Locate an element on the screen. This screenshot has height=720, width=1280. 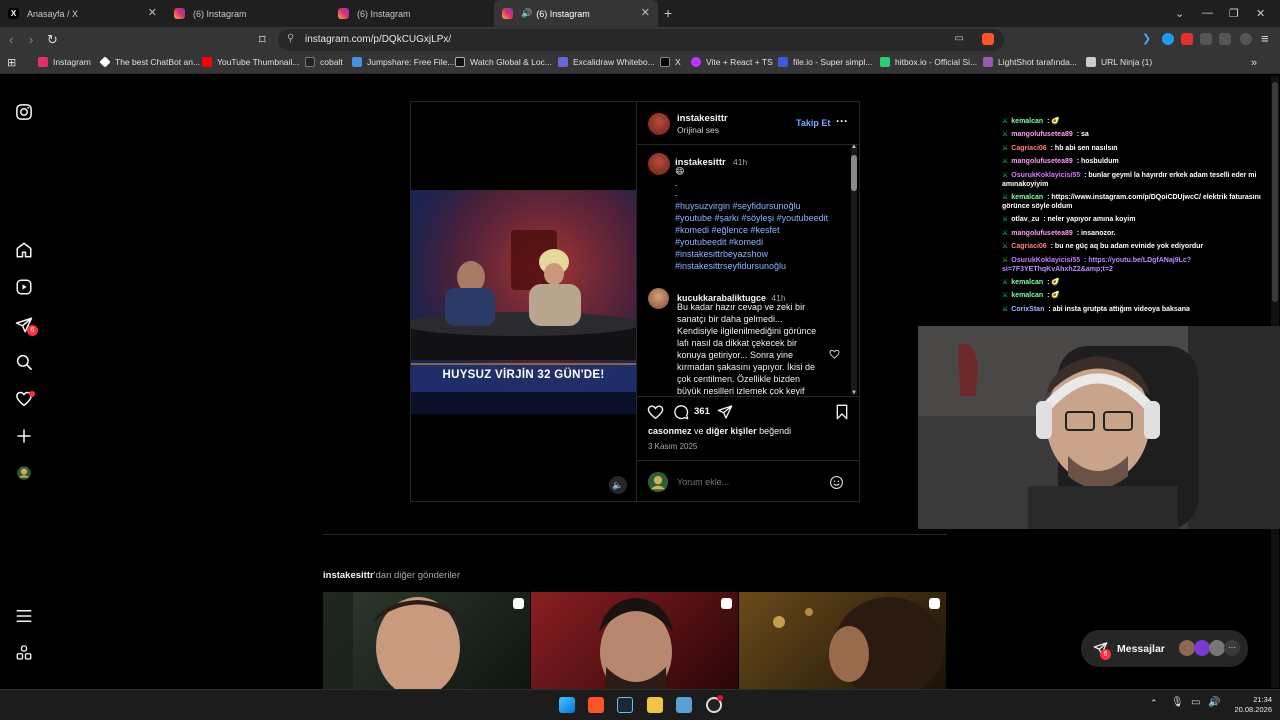
create-plus-icon is located at coordinates (24, 436).